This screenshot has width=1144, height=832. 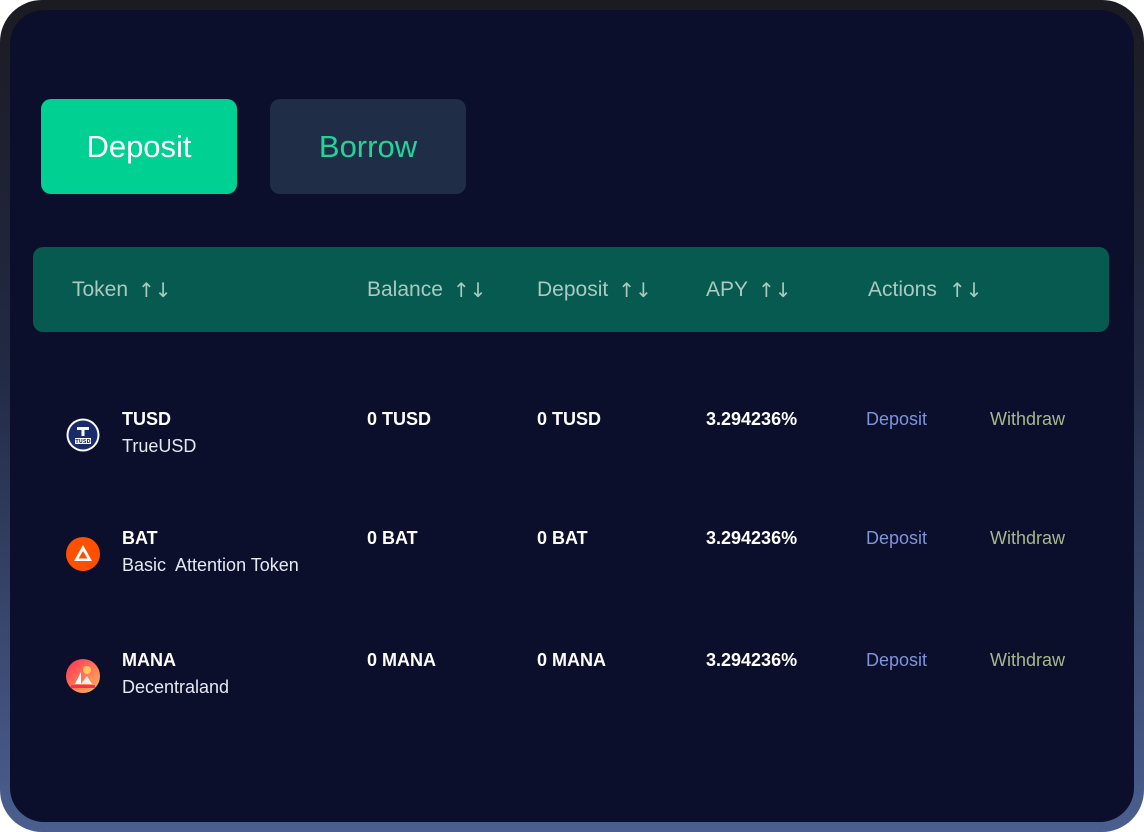 What do you see at coordinates (159, 446) in the screenshot?
I see `token-name: TrueUSD` at bounding box center [159, 446].